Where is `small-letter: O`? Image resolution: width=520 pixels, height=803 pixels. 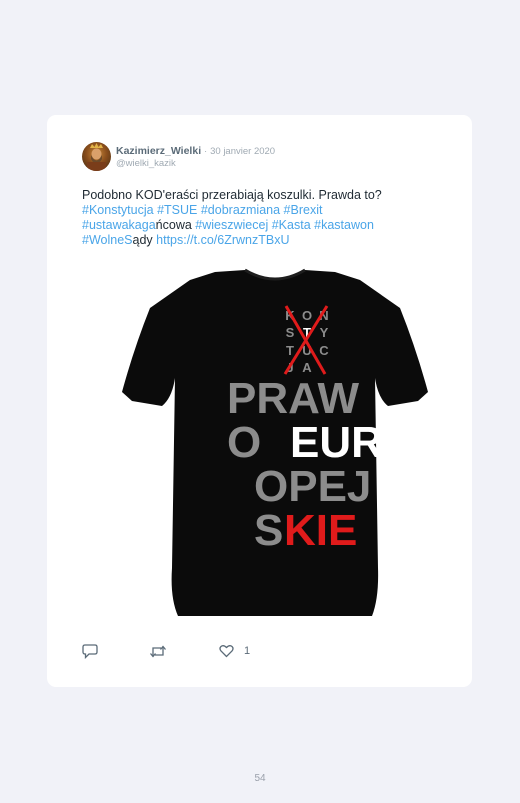
small-letter: O is located at coordinates (307, 315).